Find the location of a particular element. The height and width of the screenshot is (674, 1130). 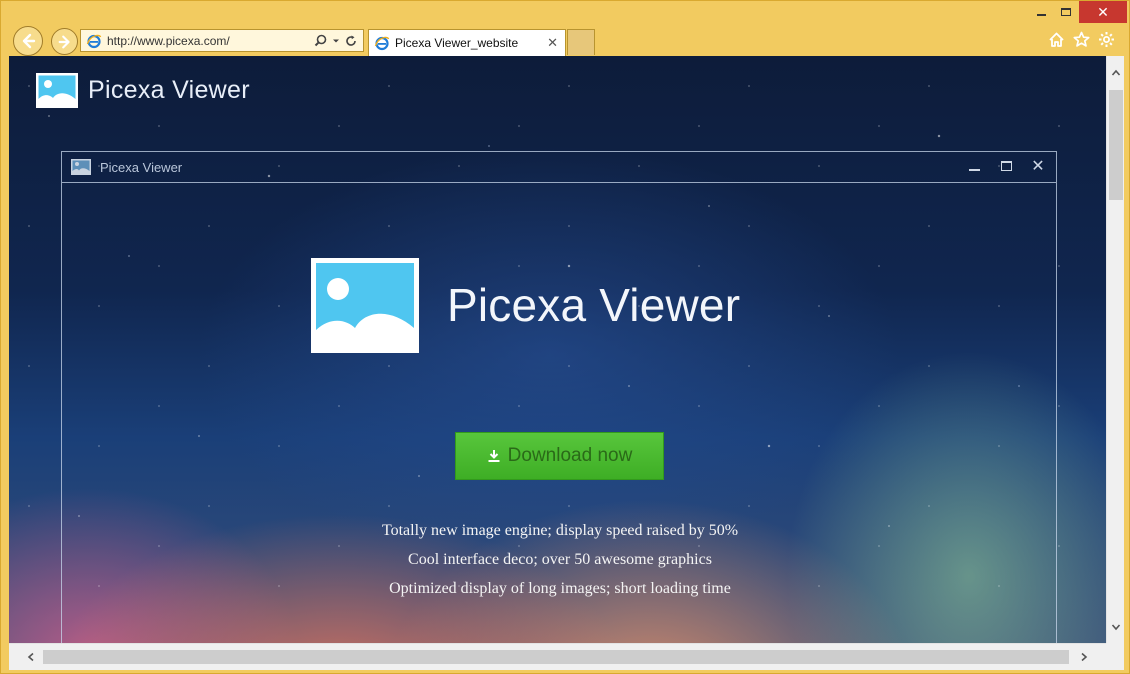

horizontal-scroll-thumb is located at coordinates (556, 657).